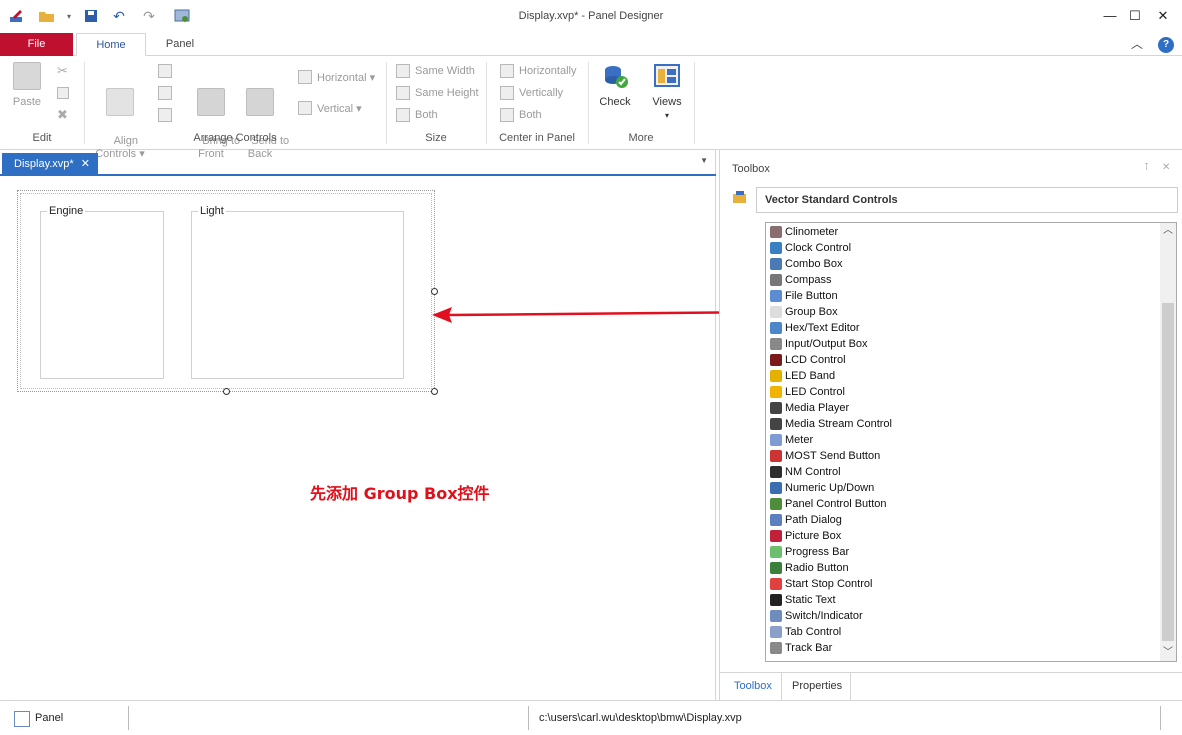  What do you see at coordinates (753, 686) in the screenshot?
I see `tab-toolbox: Toolbox` at bounding box center [753, 686].